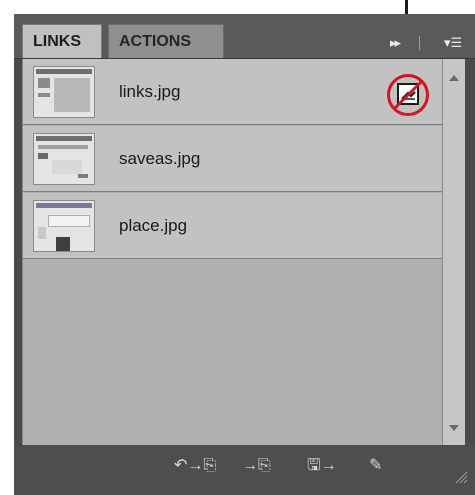 Image resolution: width=475 pixels, height=495 pixels. Describe the element at coordinates (419, 43) in the screenshot. I see `tab-bar-separator` at that location.